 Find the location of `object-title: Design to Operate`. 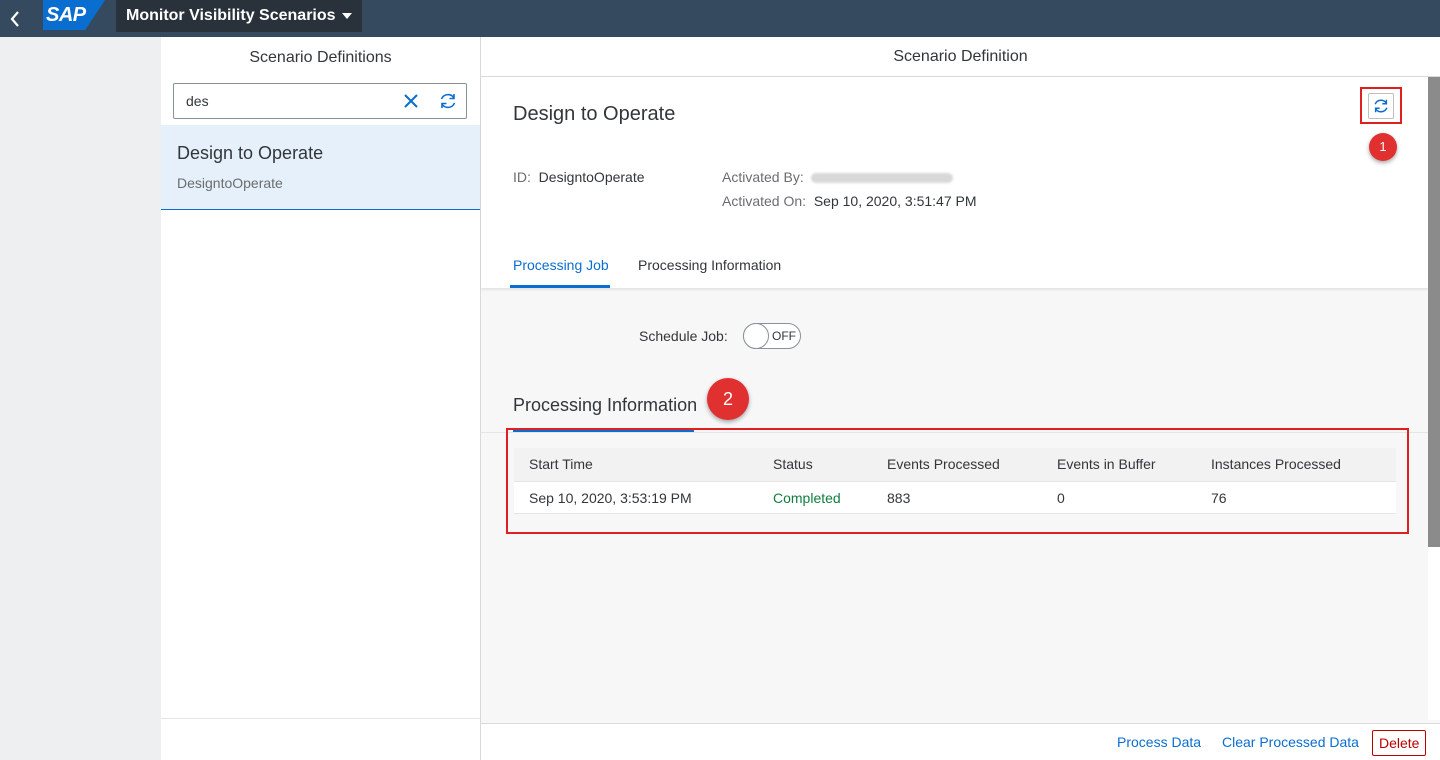

object-title: Design to Operate is located at coordinates (594, 114).